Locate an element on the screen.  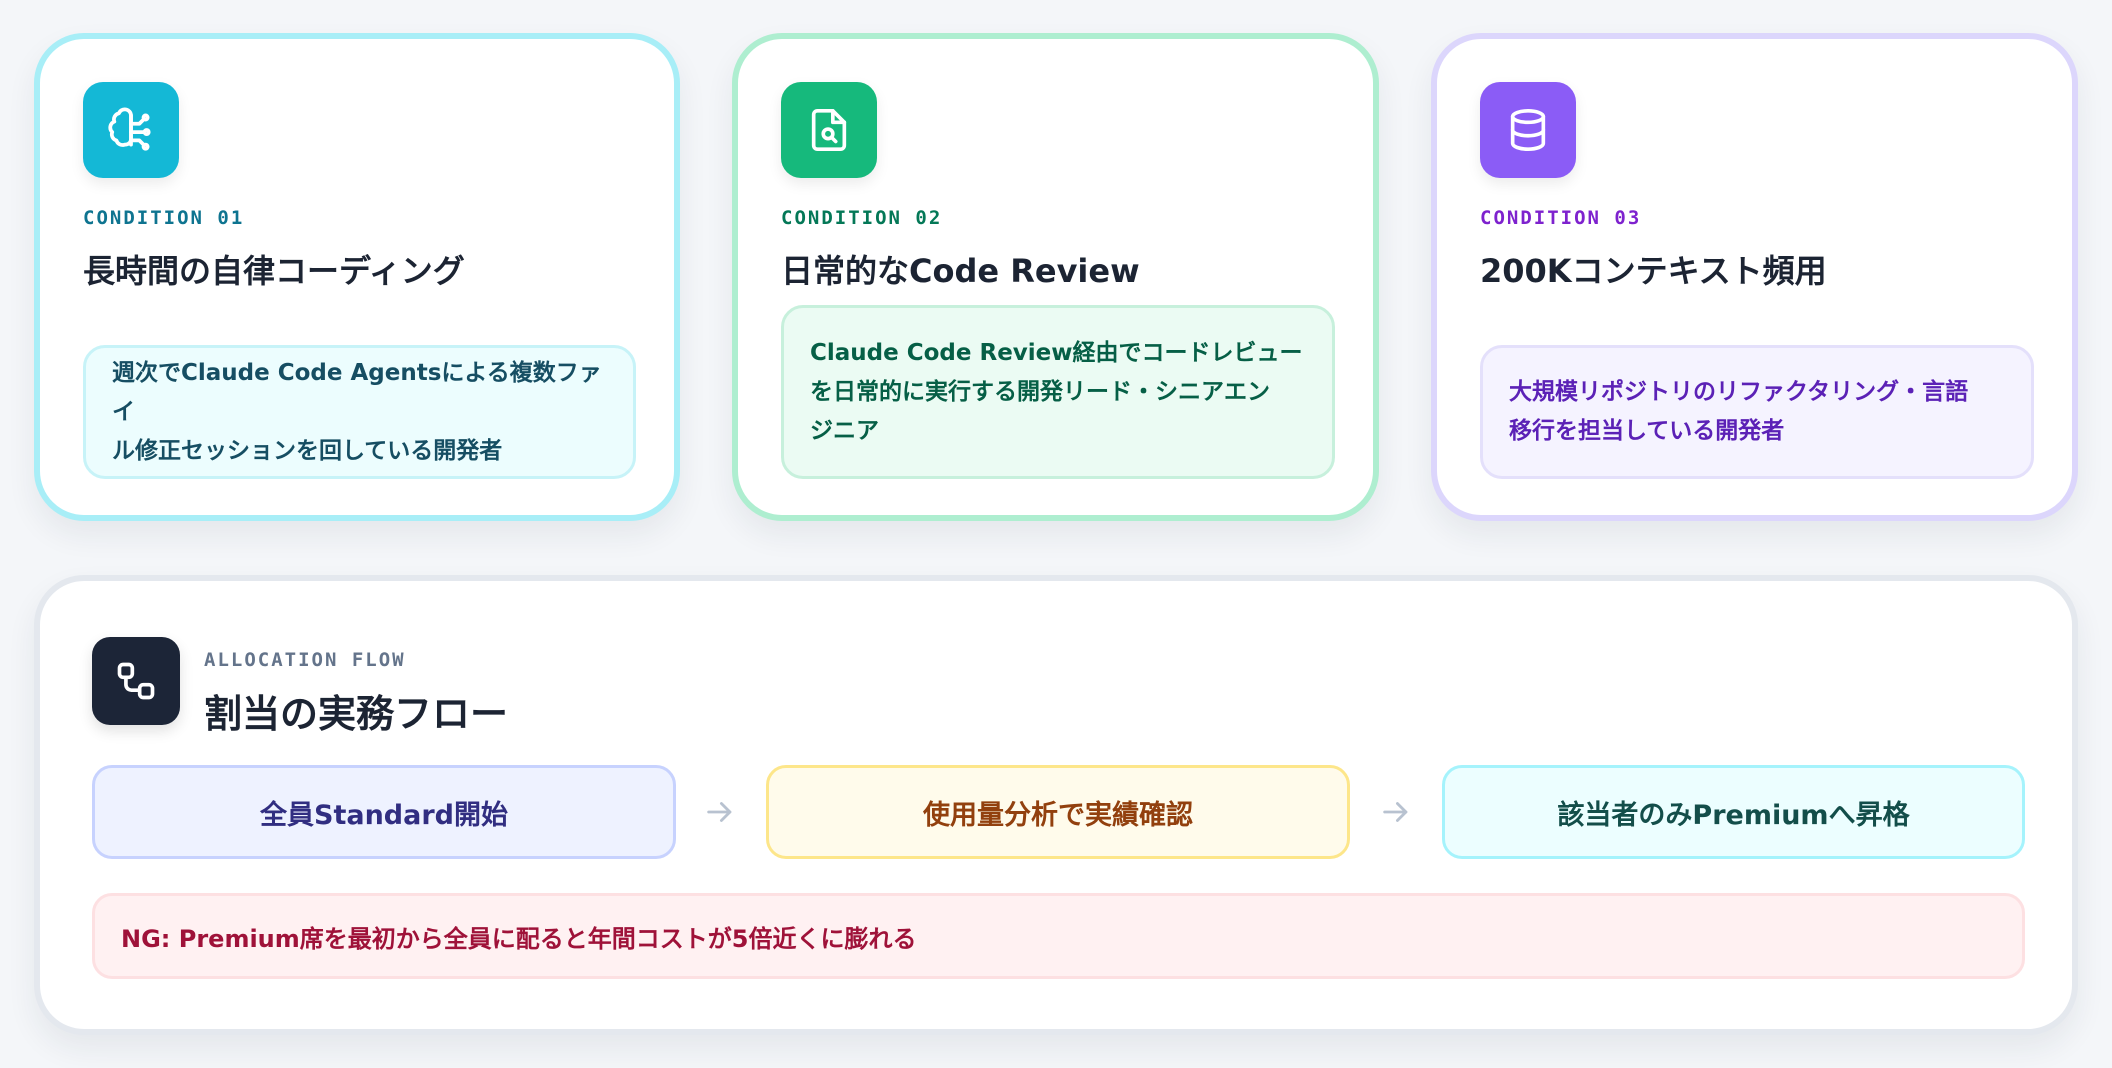
description-line: を日常的に実行する開発リード・シニアエン is located at coordinates (1040, 391).